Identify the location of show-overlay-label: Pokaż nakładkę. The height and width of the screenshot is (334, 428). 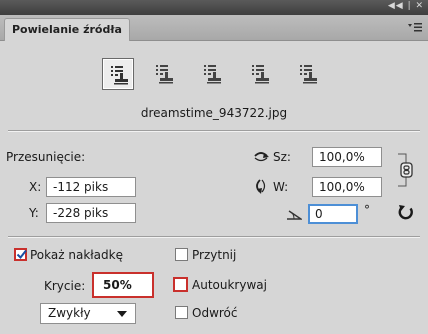
(76, 255).